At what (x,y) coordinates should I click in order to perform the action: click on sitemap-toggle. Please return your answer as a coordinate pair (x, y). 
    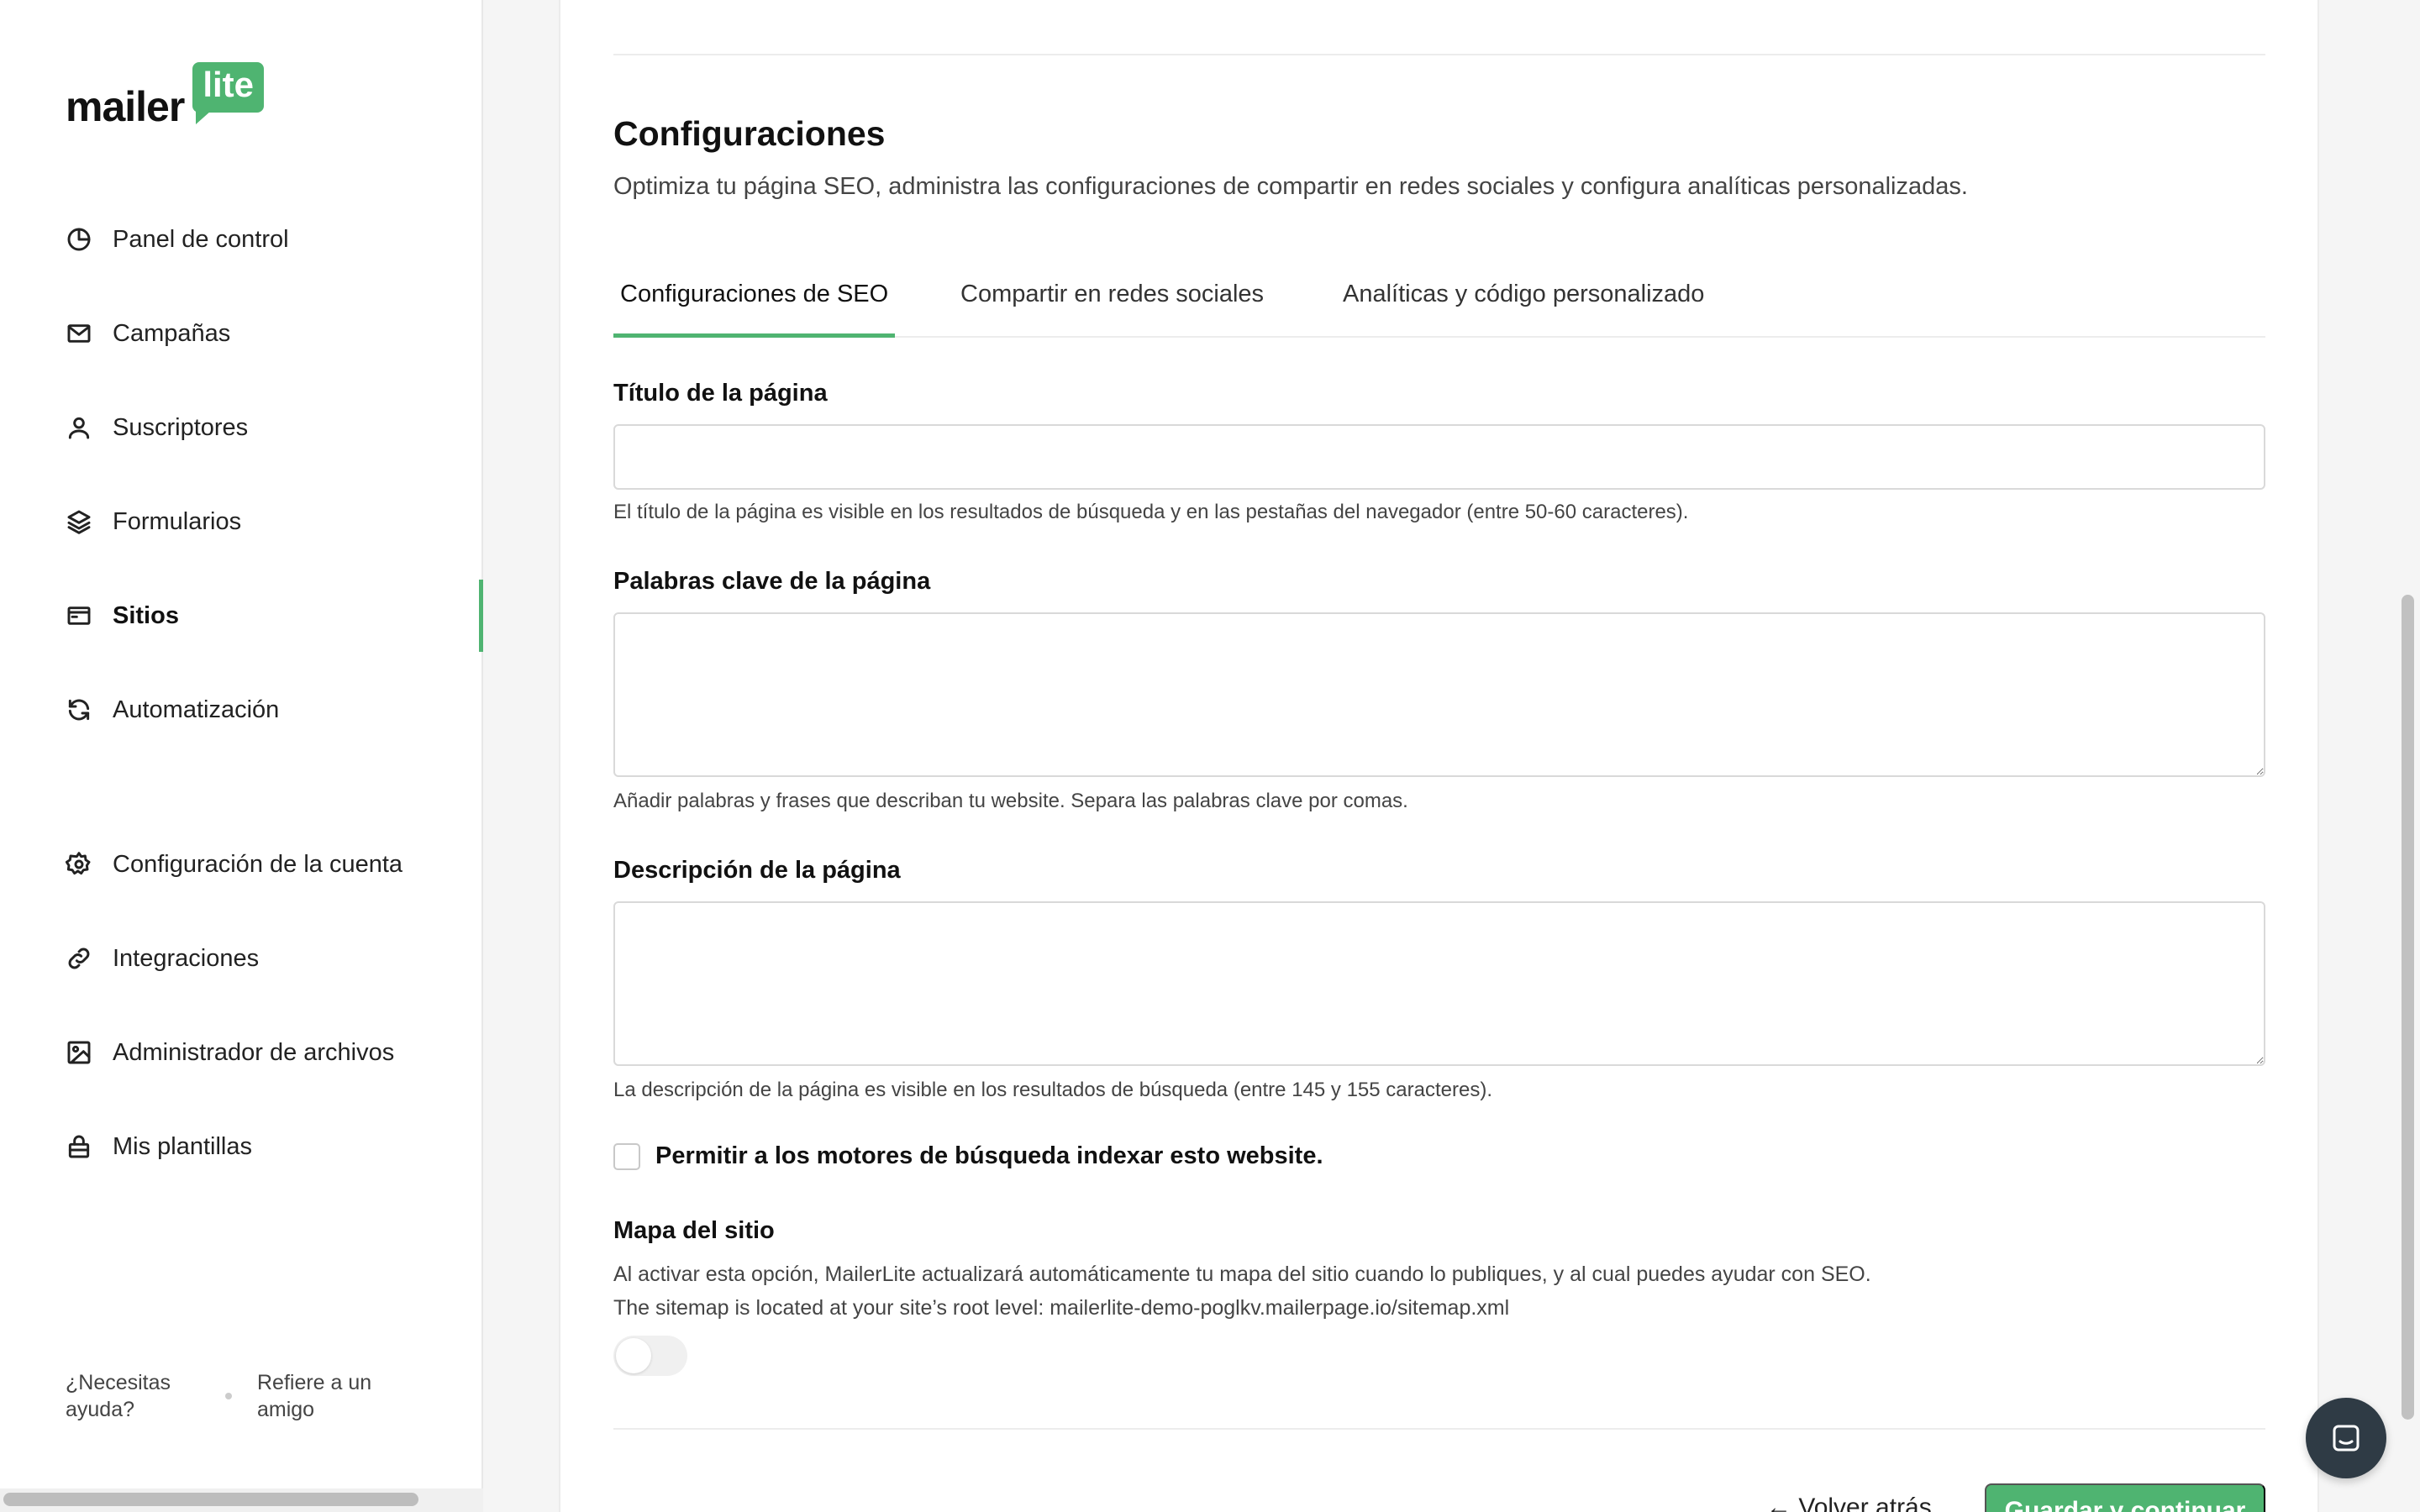
    Looking at the image, I should click on (650, 1356).